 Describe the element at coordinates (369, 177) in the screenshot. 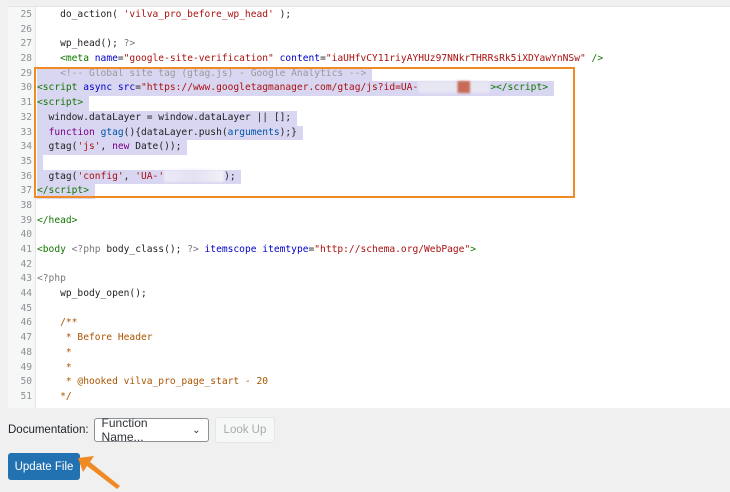

I see `code-line: 36 gtag('config', 'UA-');` at that location.